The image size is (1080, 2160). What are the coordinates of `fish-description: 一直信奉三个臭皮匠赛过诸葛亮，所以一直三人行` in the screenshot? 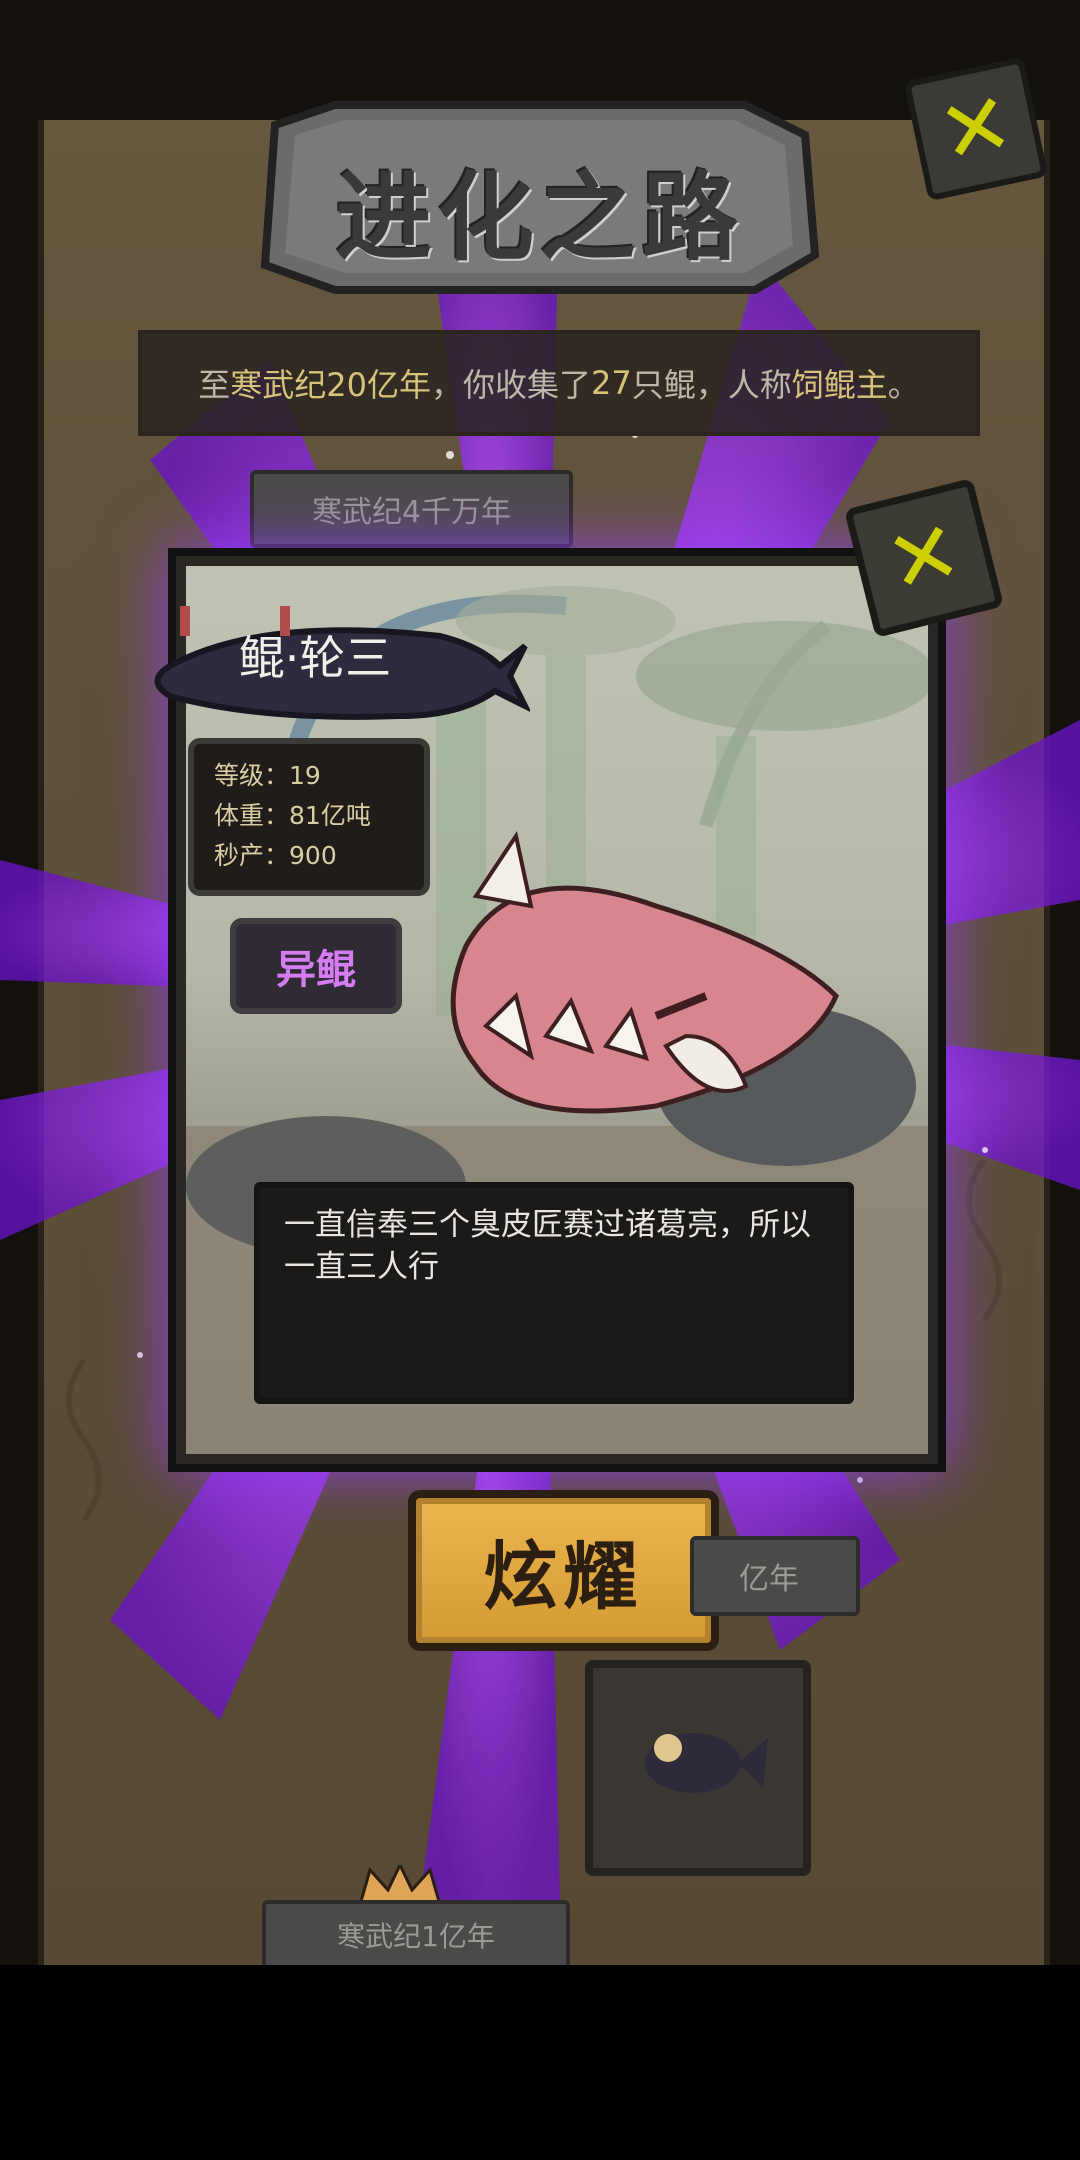 It's located at (554, 1293).